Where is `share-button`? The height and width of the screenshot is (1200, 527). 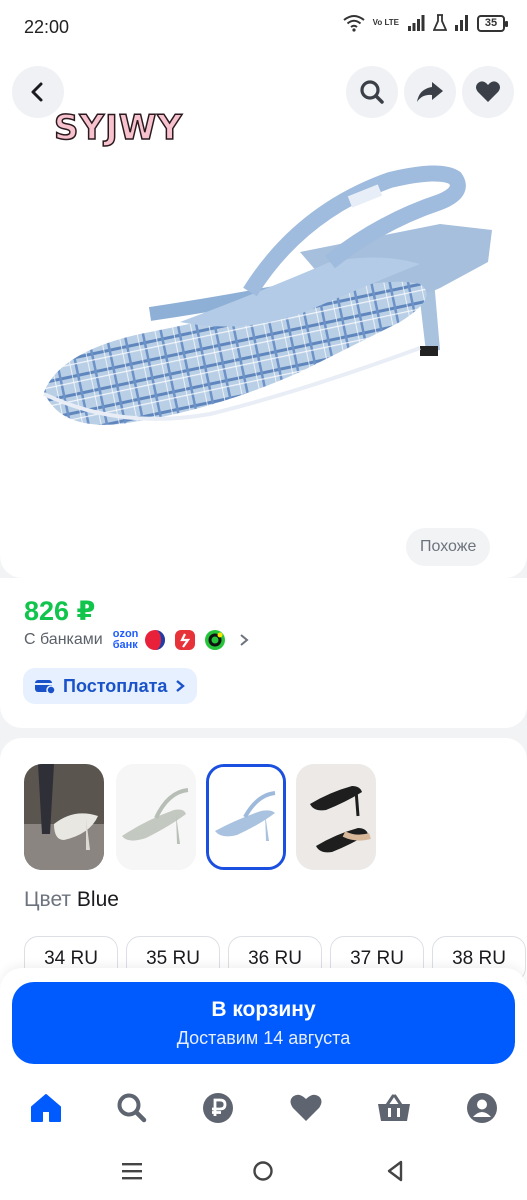
share-button is located at coordinates (430, 92).